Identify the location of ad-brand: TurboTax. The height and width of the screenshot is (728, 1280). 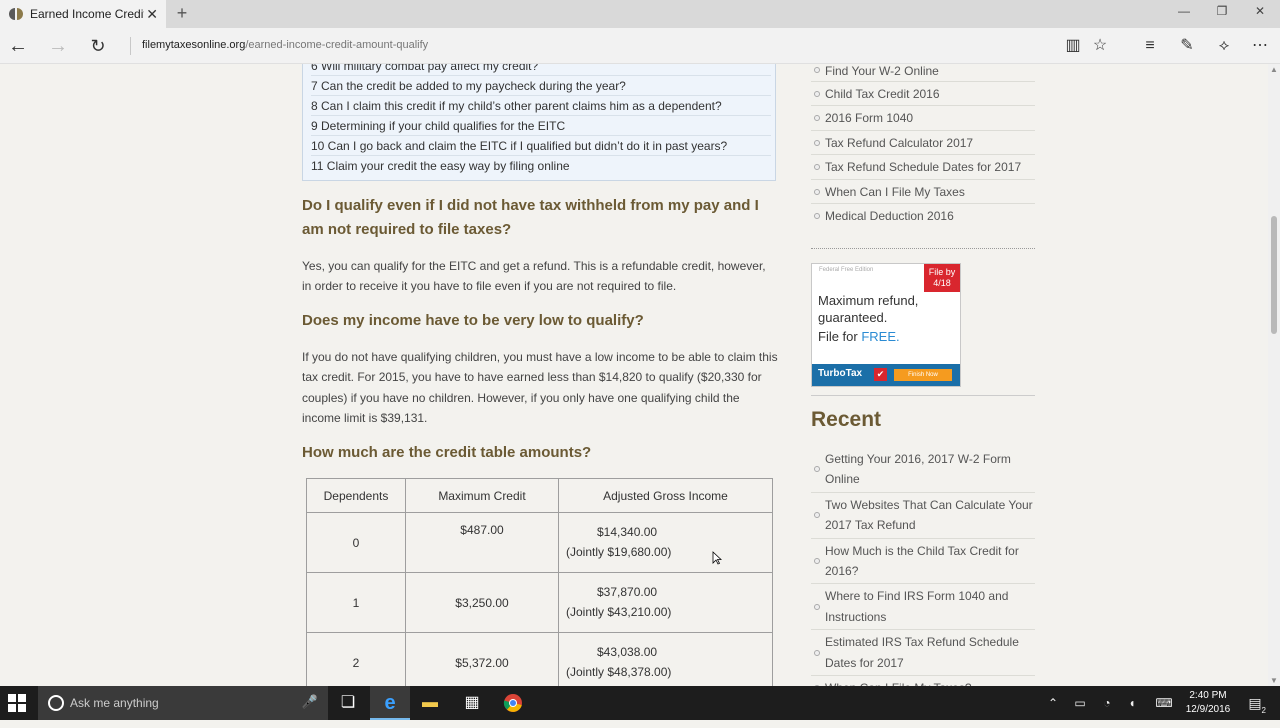
(840, 373).